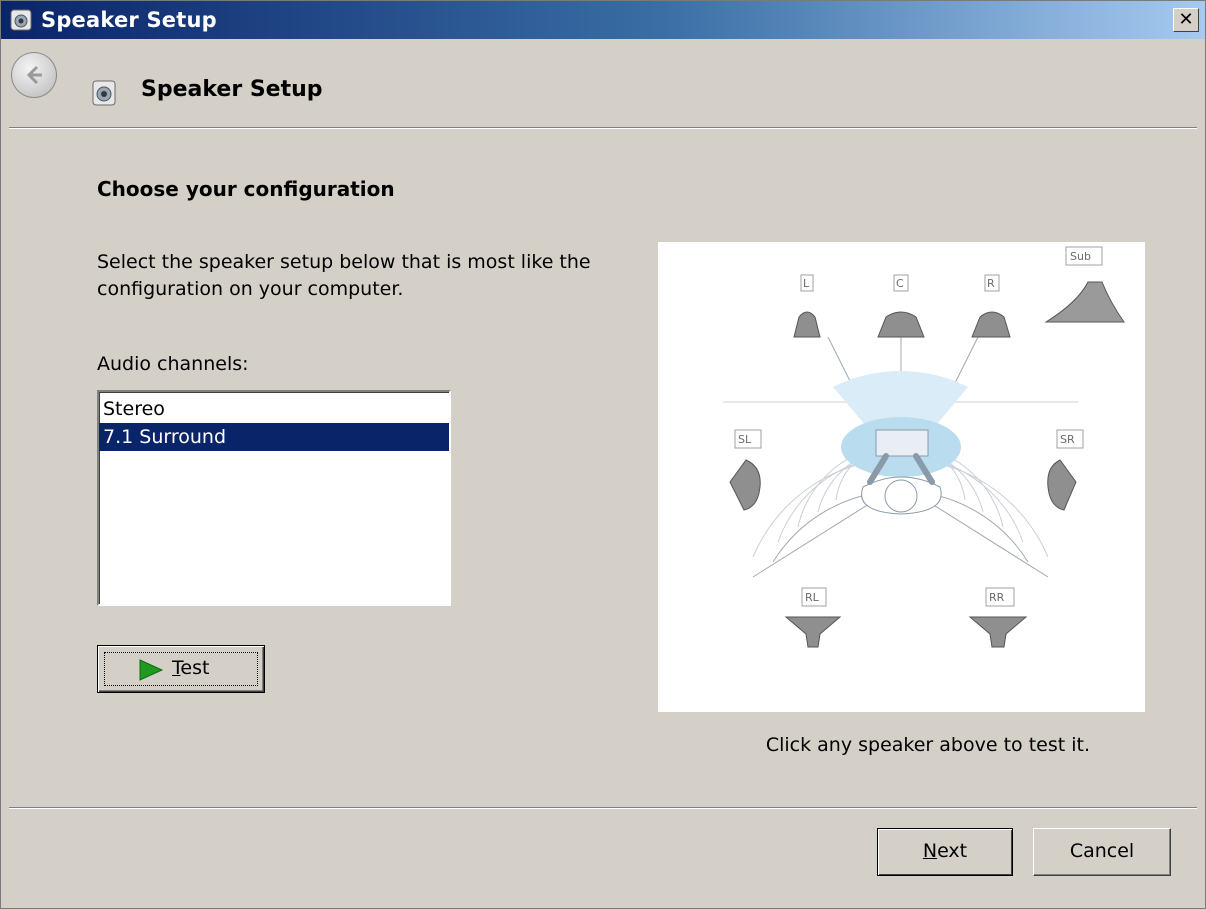  I want to click on back-arrow-icon, so click(34, 75).